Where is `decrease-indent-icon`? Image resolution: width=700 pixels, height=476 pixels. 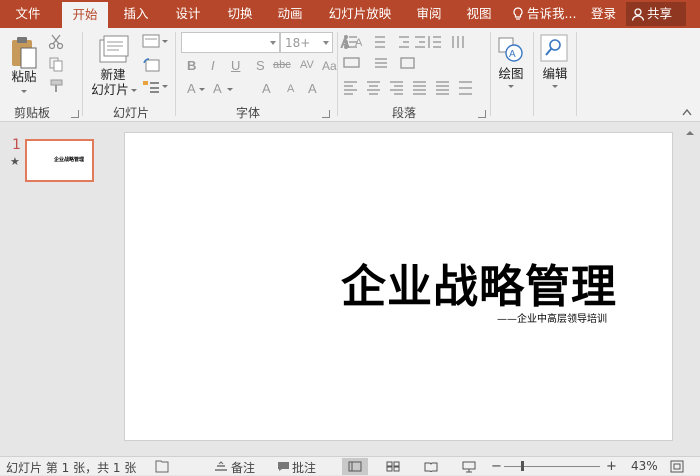
decrease-indent-icon is located at coordinates (404, 42).